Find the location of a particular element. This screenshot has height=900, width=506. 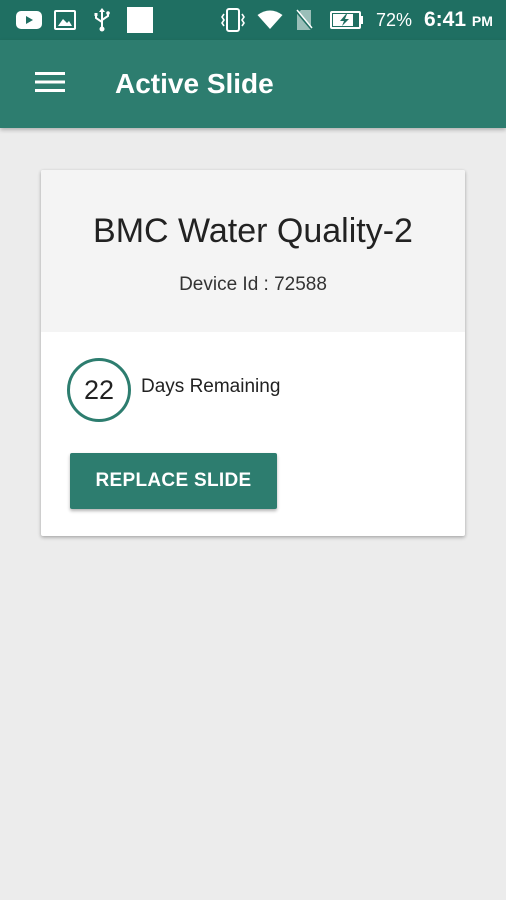

vibrate-icon is located at coordinates (233, 20).